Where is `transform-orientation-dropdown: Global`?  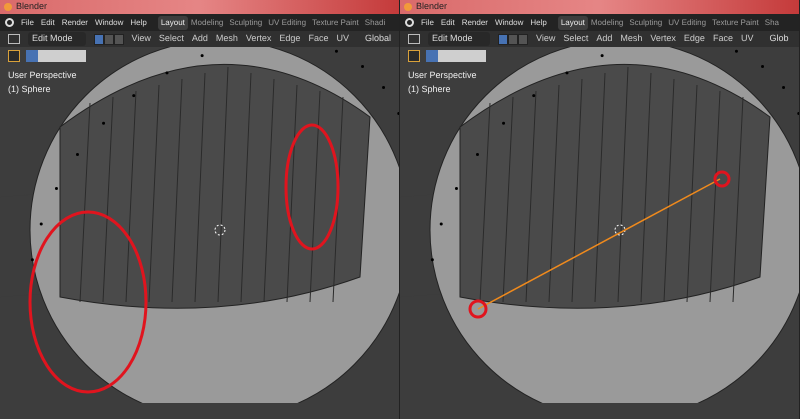
transform-orientation-dropdown: Global is located at coordinates (377, 39).